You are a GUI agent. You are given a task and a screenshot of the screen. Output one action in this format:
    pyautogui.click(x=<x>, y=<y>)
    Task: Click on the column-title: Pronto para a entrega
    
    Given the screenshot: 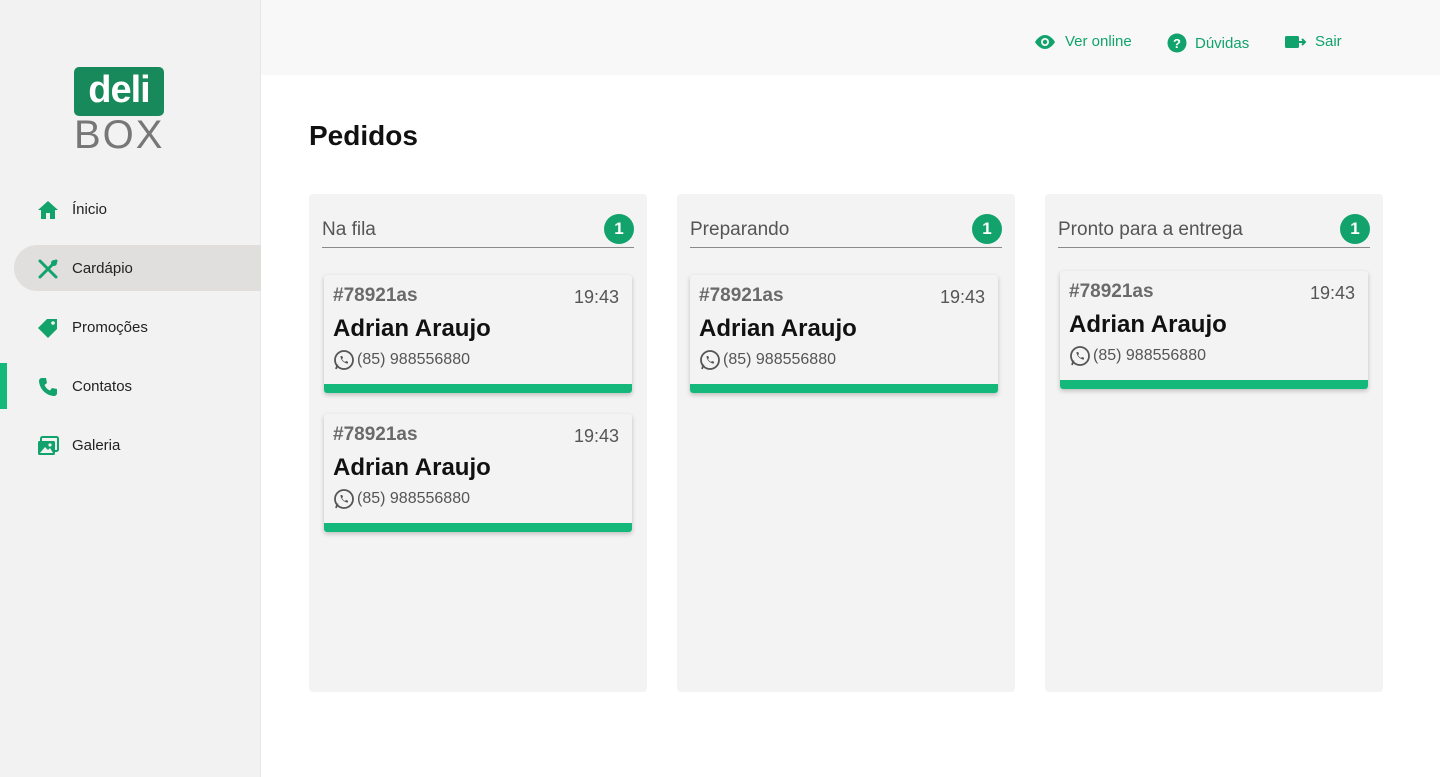 What is the action you would take?
    pyautogui.click(x=1150, y=229)
    